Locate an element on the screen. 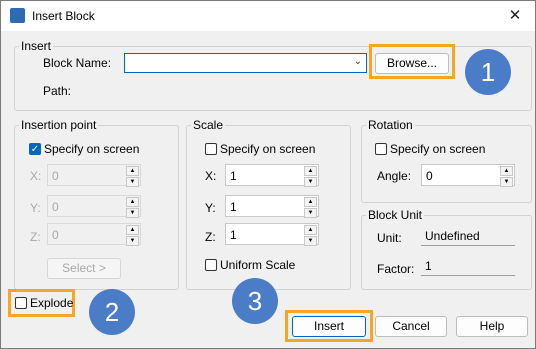 This screenshot has height=349, width=536. block-unit-legend: Block Unit is located at coordinates (395, 215).